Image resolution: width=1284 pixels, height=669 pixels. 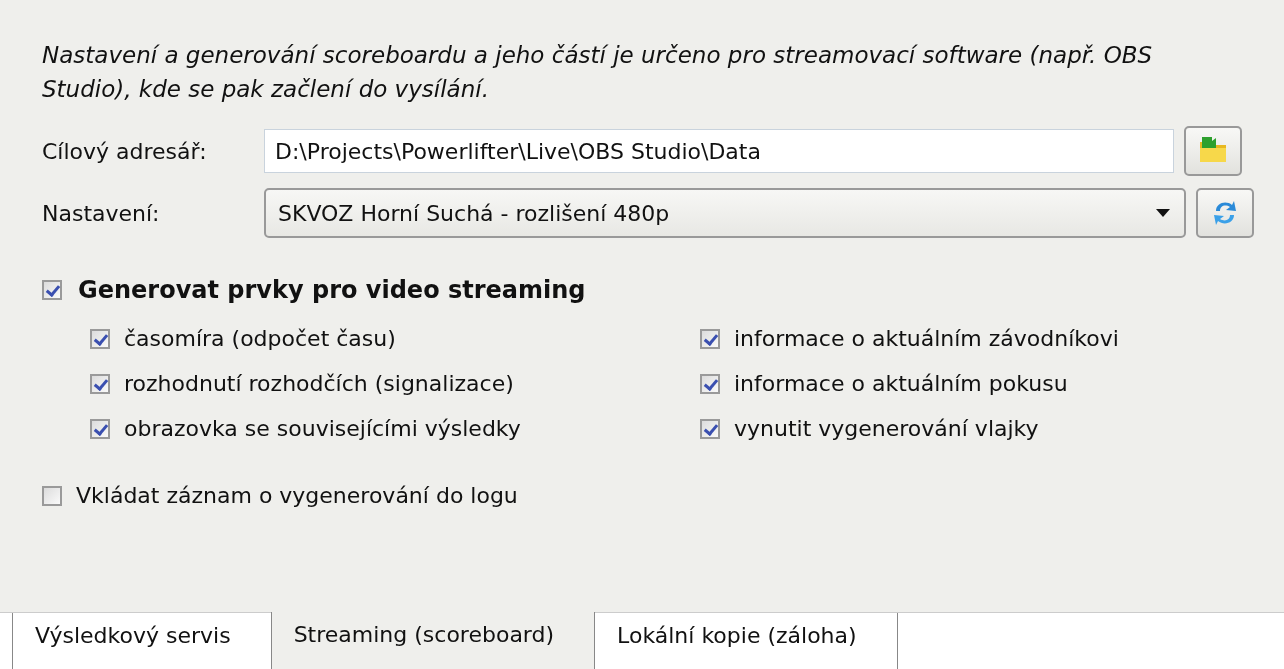 I want to click on tab: Streaming (scoreboard), so click(x=433, y=640).